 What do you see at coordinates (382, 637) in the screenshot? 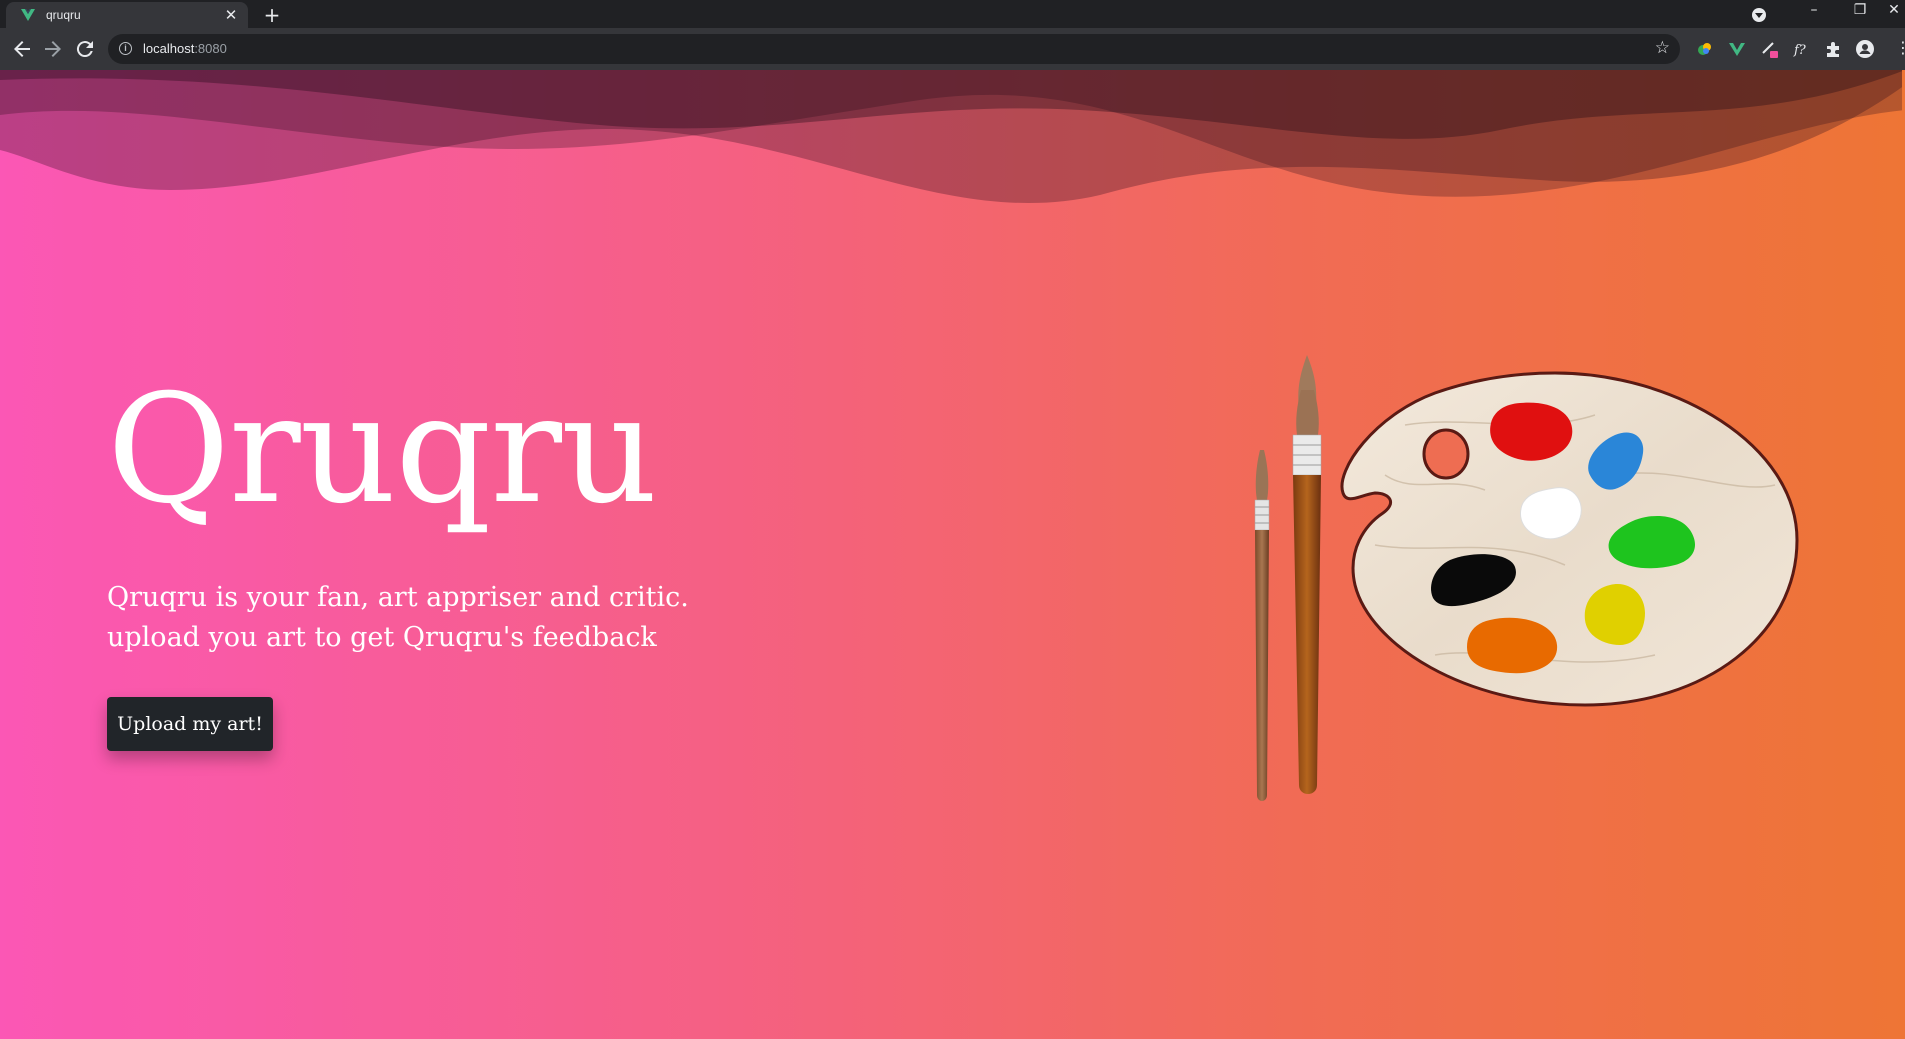
I see `subtitle-line-2: upload you art to get Qruqru's feedback` at bounding box center [382, 637].